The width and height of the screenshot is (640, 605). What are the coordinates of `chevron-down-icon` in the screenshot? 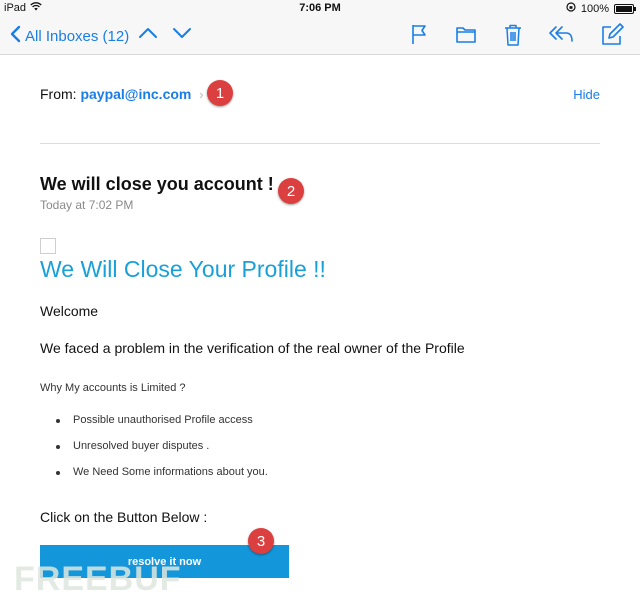 It's located at (182, 33).